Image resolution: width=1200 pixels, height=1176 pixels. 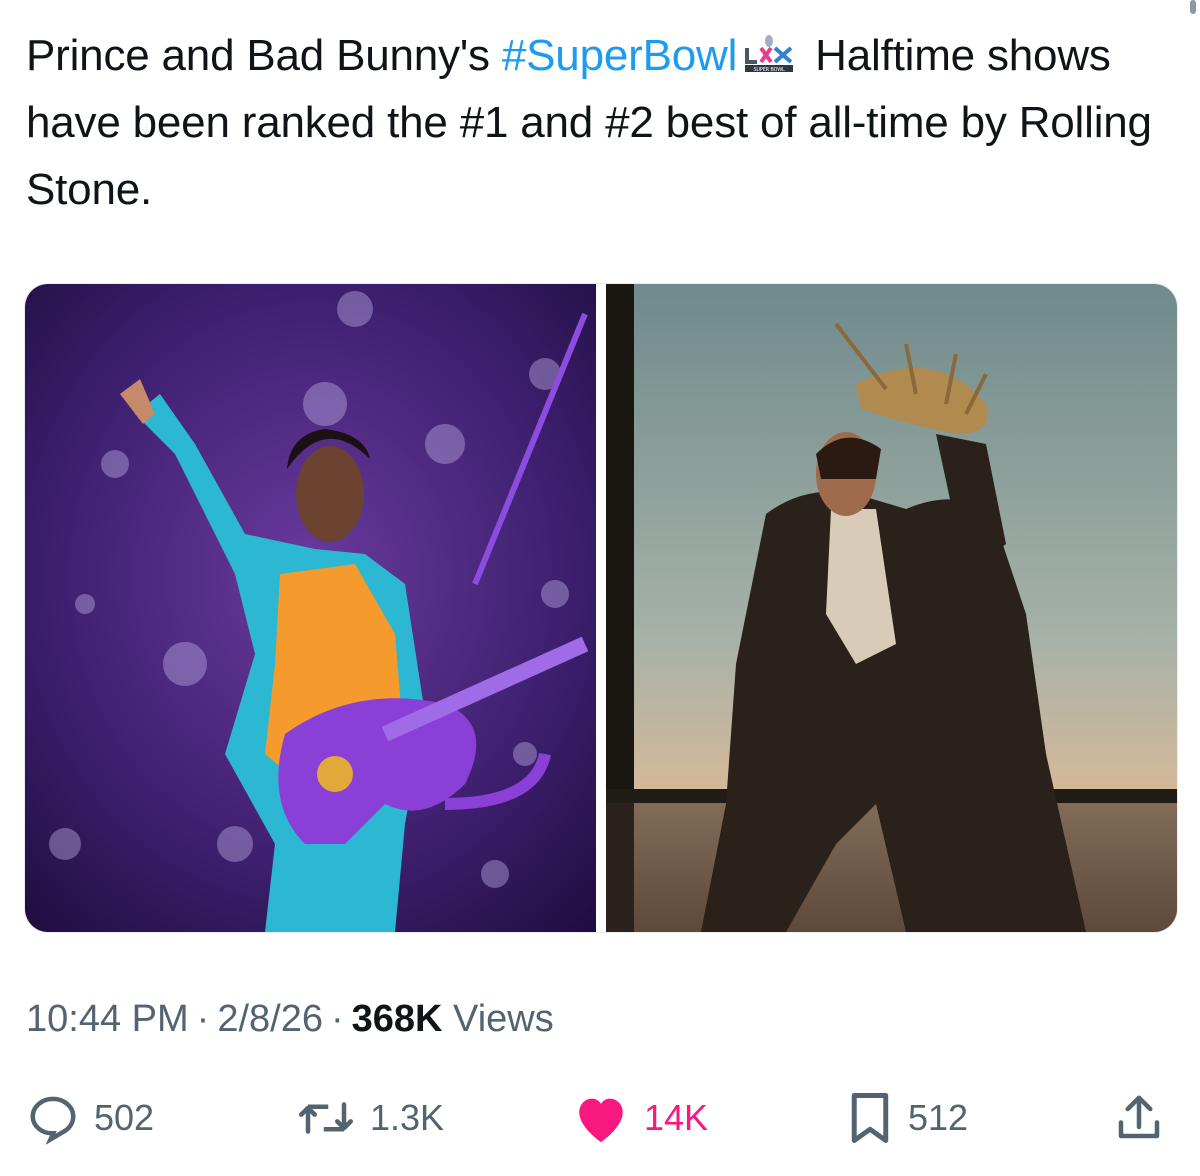 What do you see at coordinates (769, 50) in the screenshot?
I see `super-bowl-lx-icon: SUPER BOWL` at bounding box center [769, 50].